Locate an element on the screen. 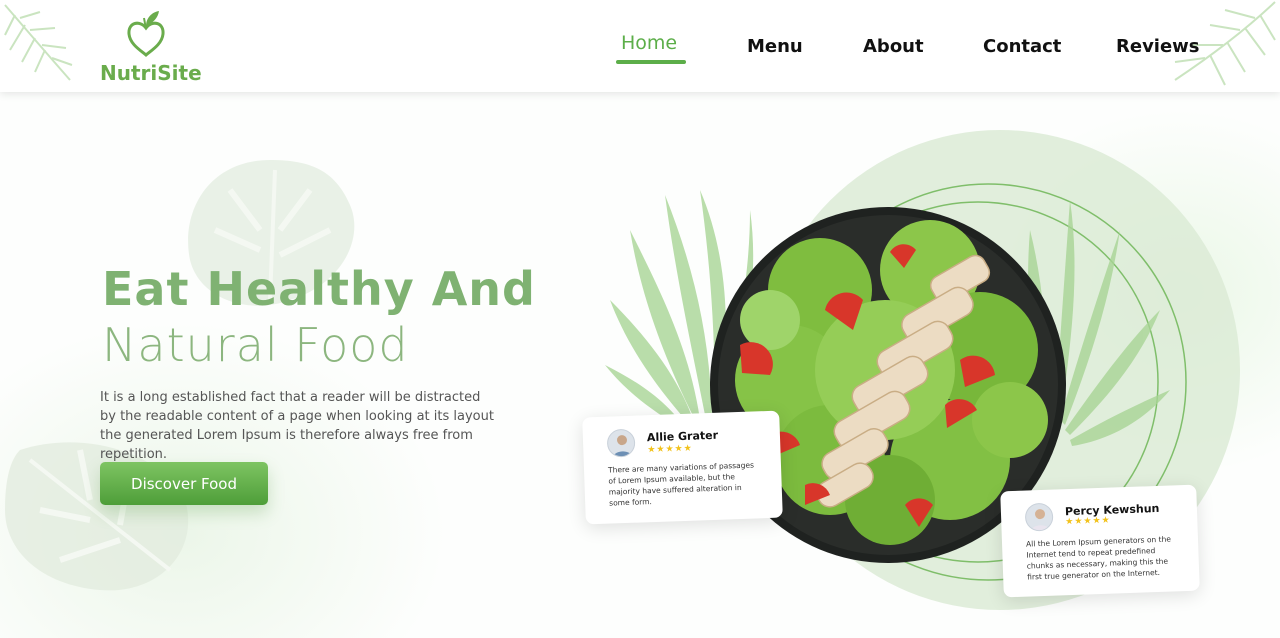 This screenshot has height=638, width=1280. hero-title-line1: Eat Healthy And is located at coordinates (319, 289).